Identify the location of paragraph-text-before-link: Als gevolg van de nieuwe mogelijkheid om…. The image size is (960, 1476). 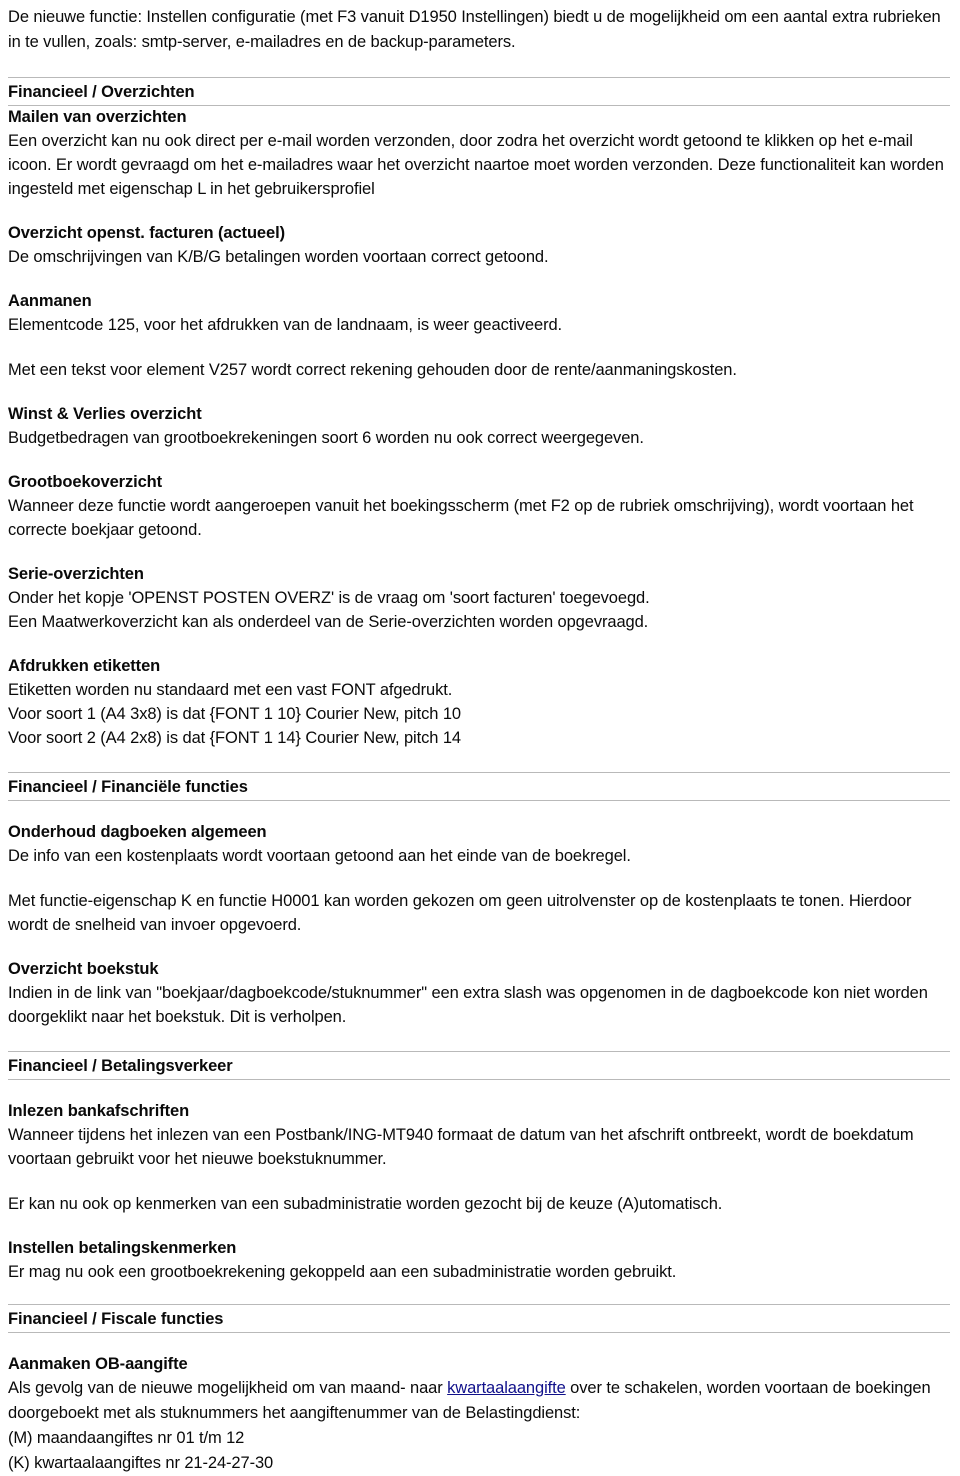
(228, 1388).